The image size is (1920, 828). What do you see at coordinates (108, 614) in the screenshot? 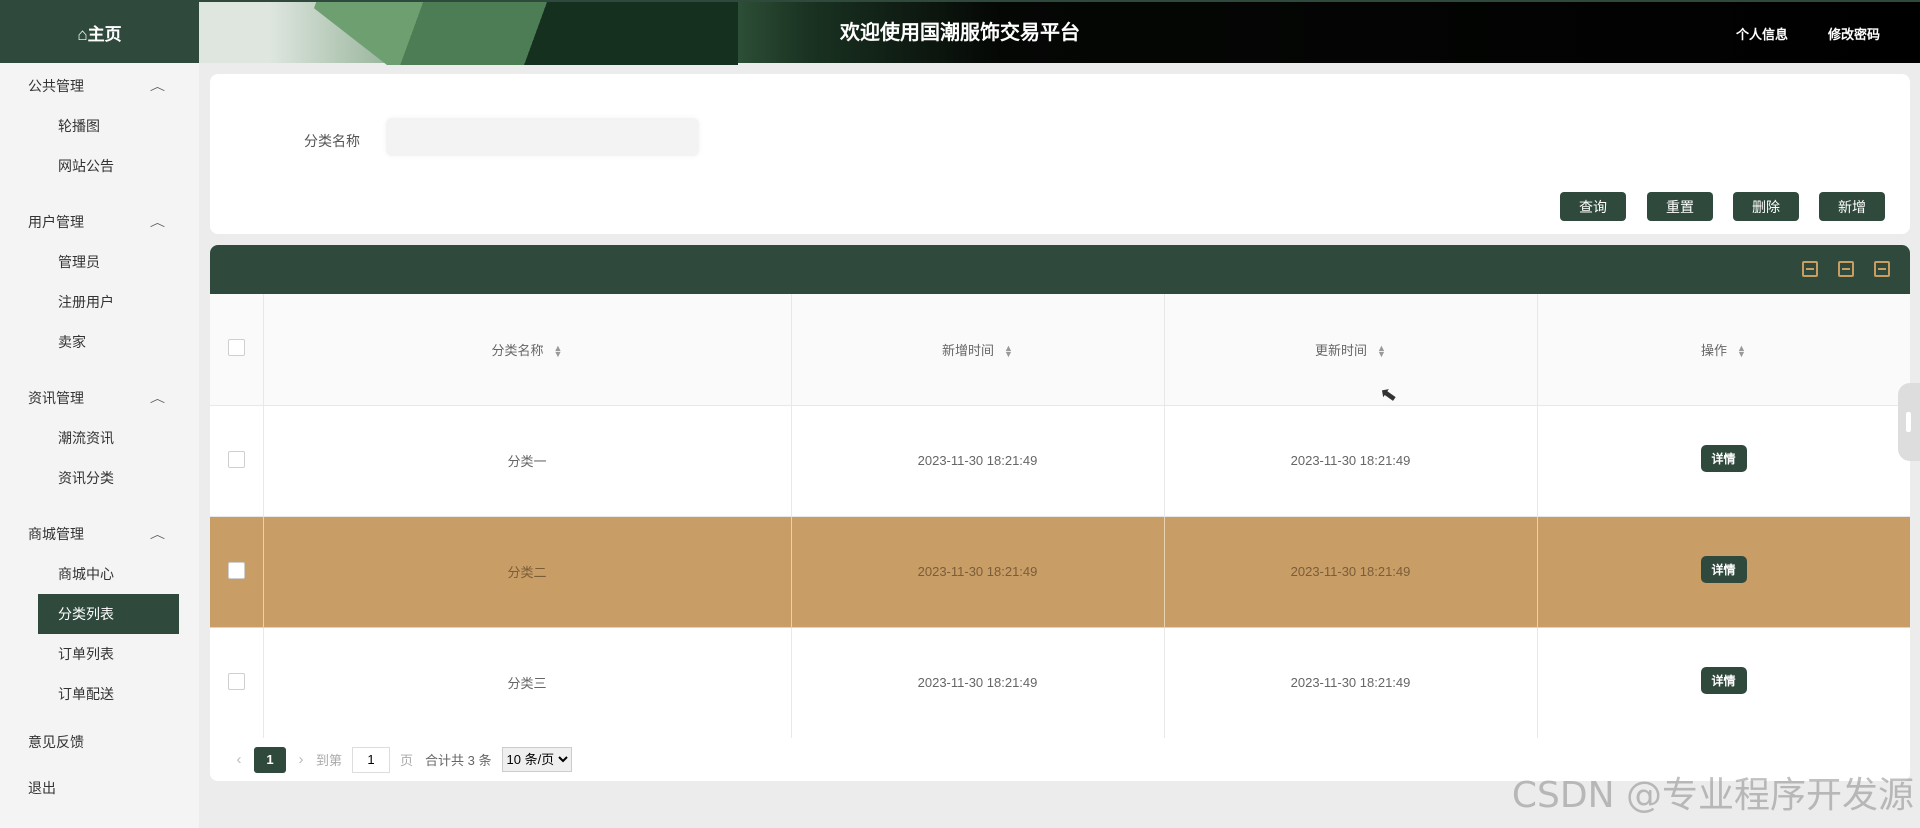
I see `sidebar-item-category-list: 分类列表` at bounding box center [108, 614].